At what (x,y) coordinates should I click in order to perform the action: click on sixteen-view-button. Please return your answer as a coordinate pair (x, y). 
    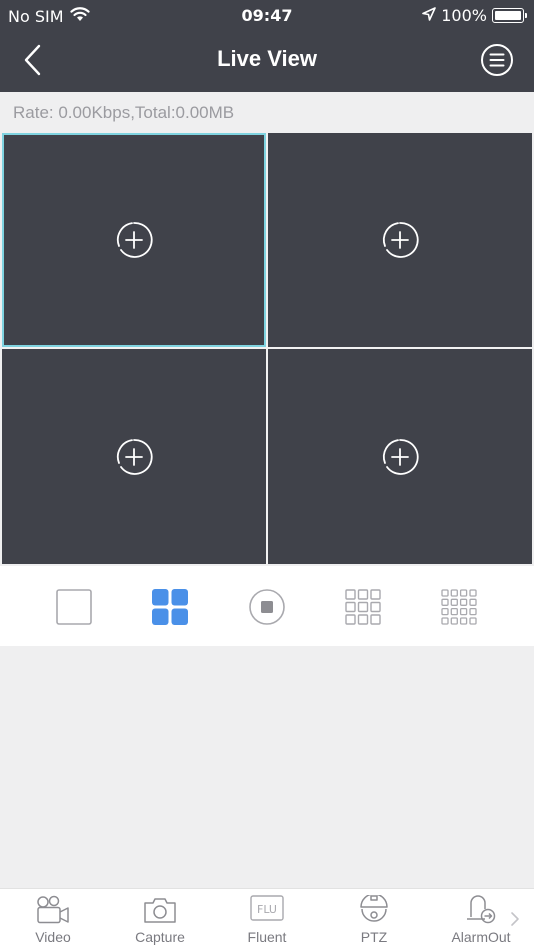
    Looking at the image, I should click on (459, 607).